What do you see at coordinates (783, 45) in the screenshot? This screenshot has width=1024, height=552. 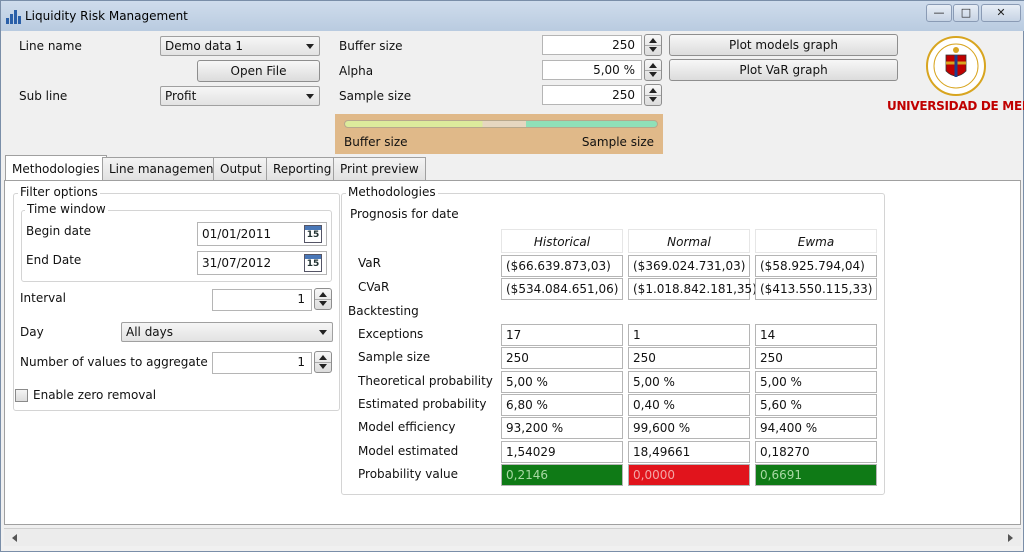 I see `plot-models-graph-button: Plot models graph` at bounding box center [783, 45].